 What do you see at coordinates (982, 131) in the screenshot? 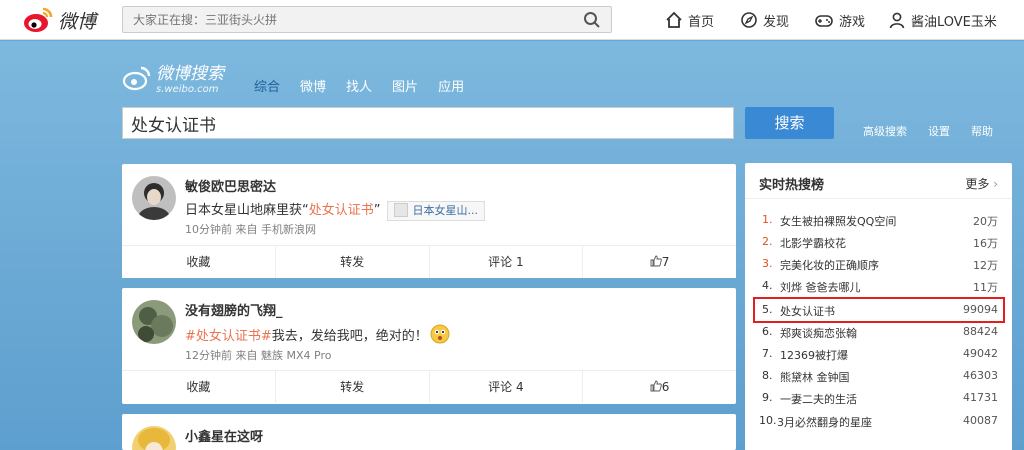
I see `help-link: 帮助` at bounding box center [982, 131].